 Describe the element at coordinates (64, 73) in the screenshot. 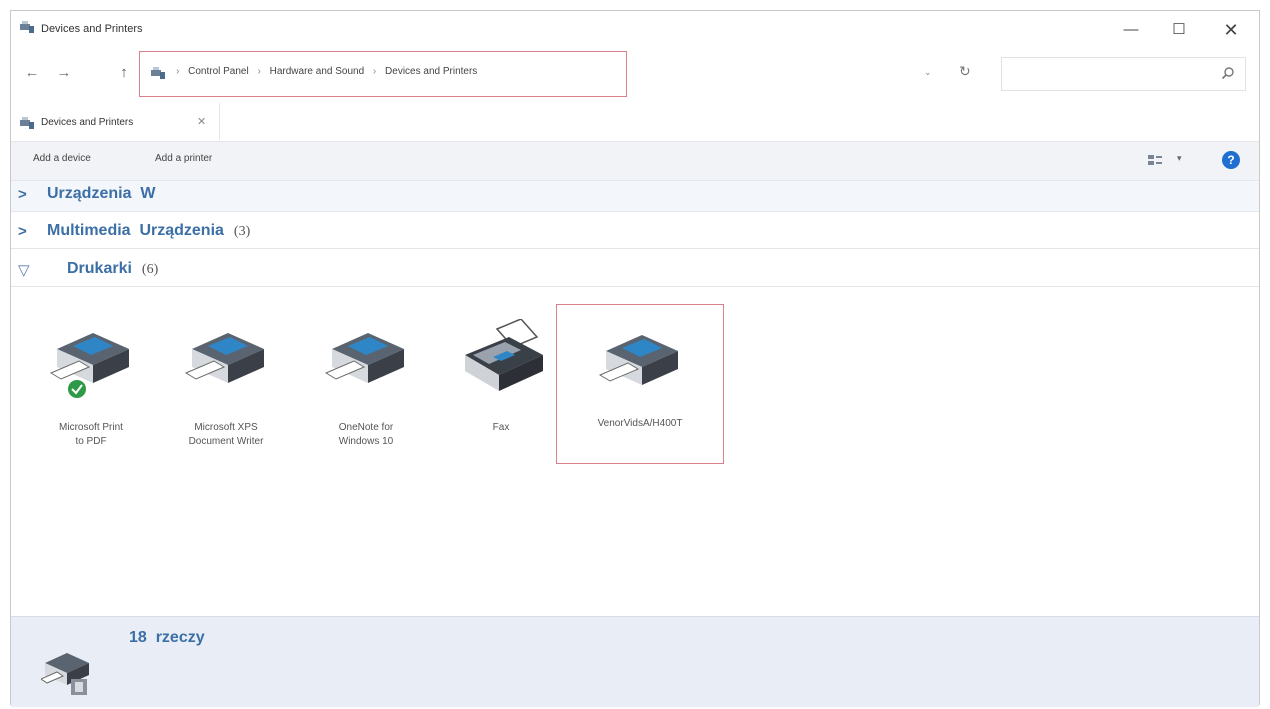

I see `forward-button: →` at that location.